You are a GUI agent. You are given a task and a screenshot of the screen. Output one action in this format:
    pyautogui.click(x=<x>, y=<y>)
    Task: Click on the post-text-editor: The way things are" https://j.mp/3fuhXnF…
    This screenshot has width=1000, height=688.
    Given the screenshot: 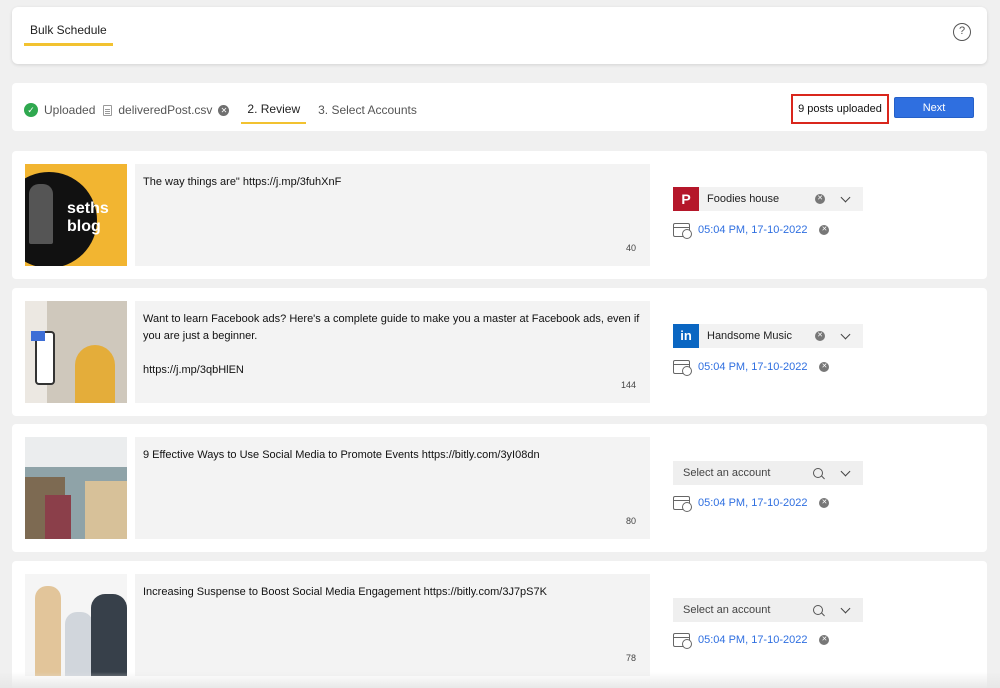 What is the action you would take?
    pyautogui.click(x=392, y=215)
    